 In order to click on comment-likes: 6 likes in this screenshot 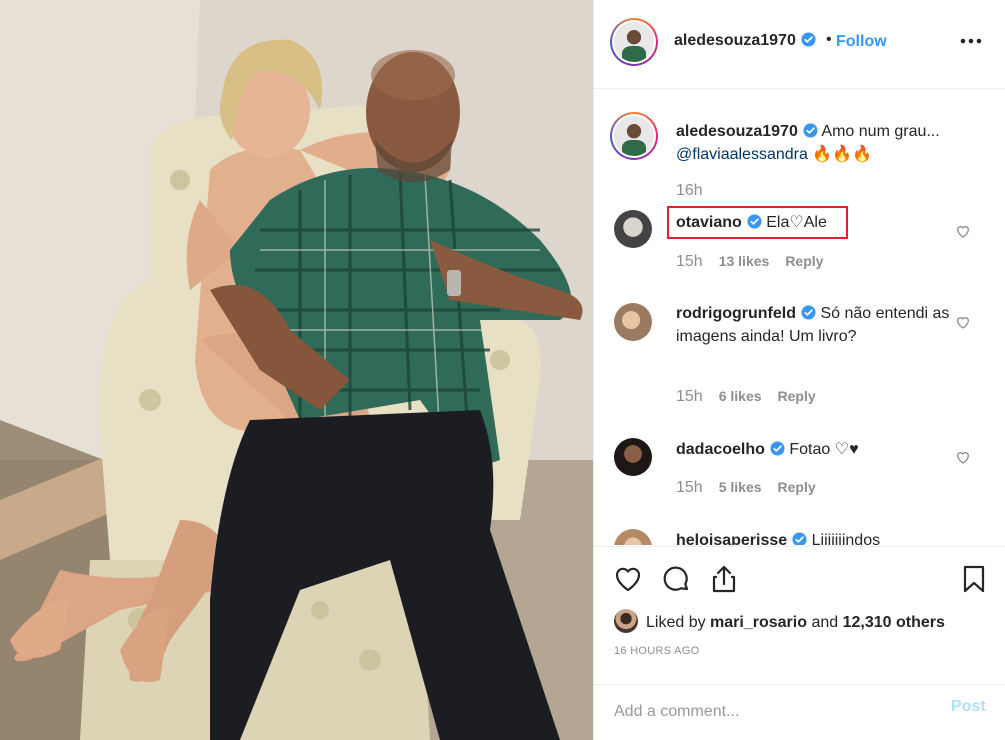, I will do `click(740, 396)`.